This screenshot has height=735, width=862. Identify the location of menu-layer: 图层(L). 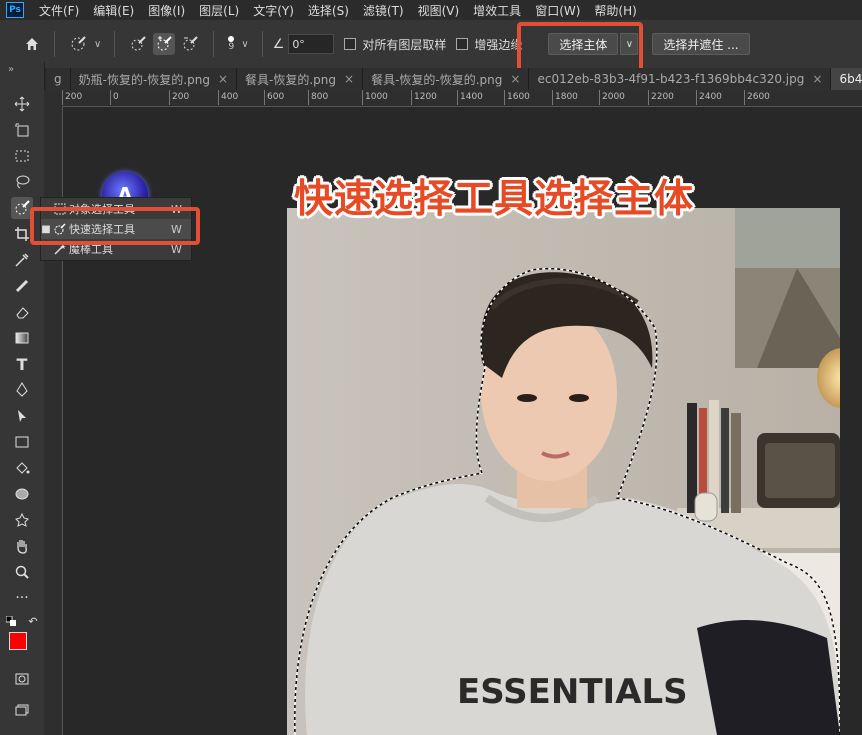
(219, 10).